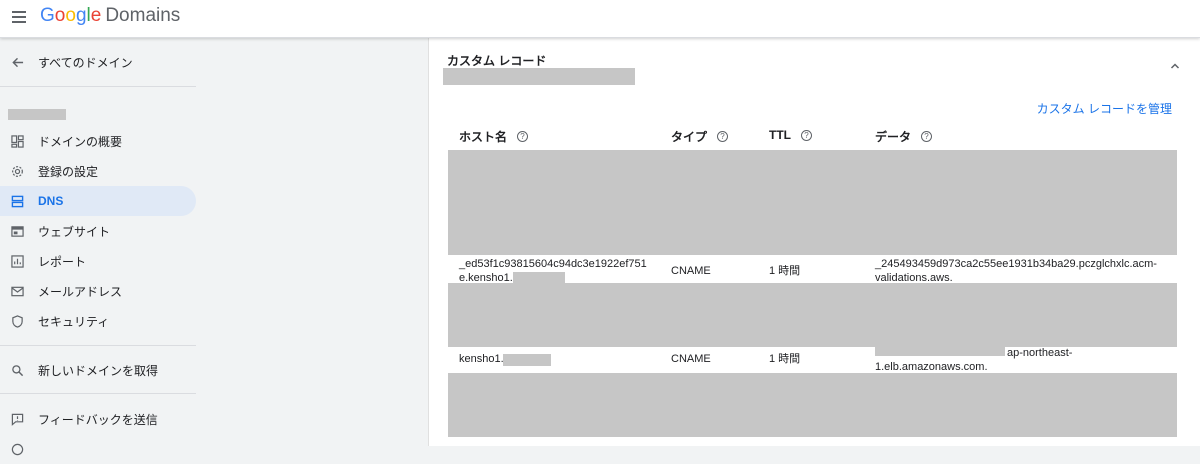 Image resolution: width=1200 pixels, height=464 pixels. I want to click on sidebar-item-overview: ドメインの概要, so click(98, 141).